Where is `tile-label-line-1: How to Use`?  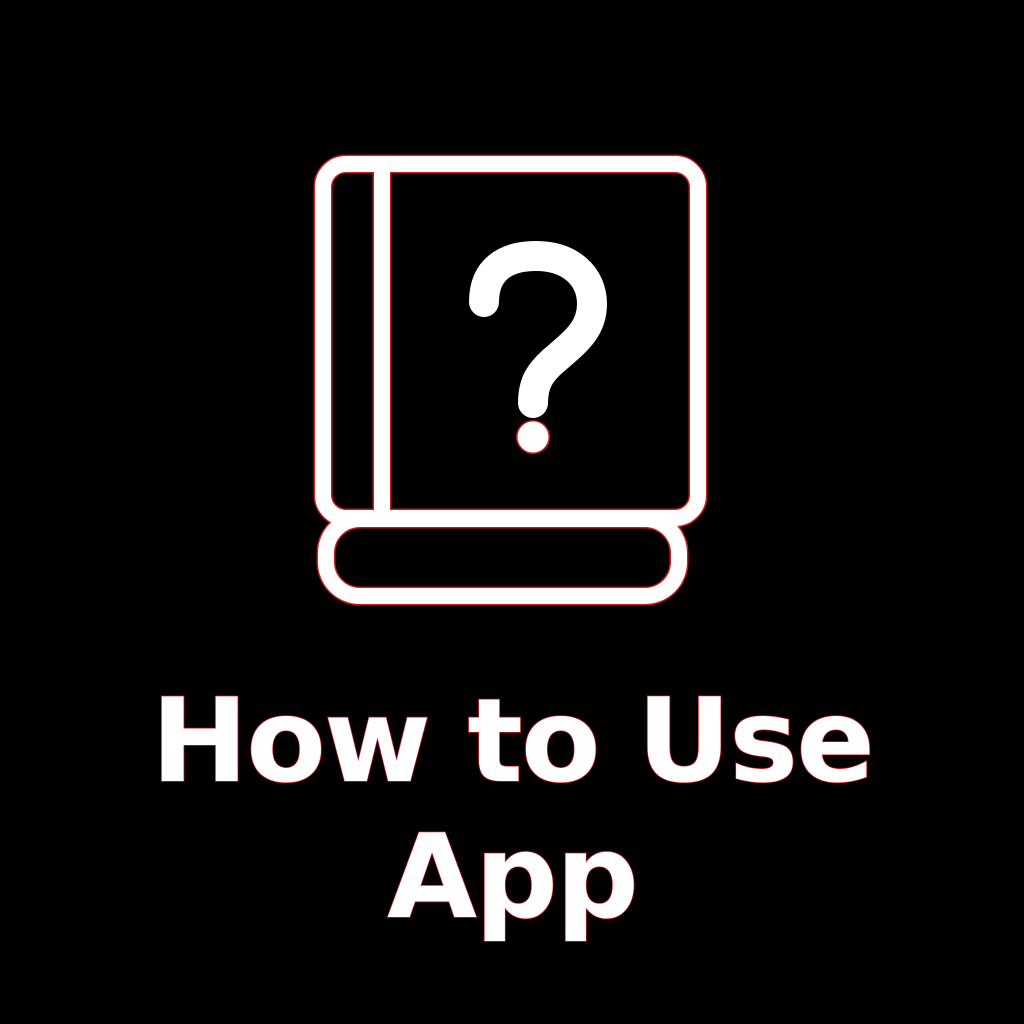 tile-label-line-1: How to Use is located at coordinates (512, 741).